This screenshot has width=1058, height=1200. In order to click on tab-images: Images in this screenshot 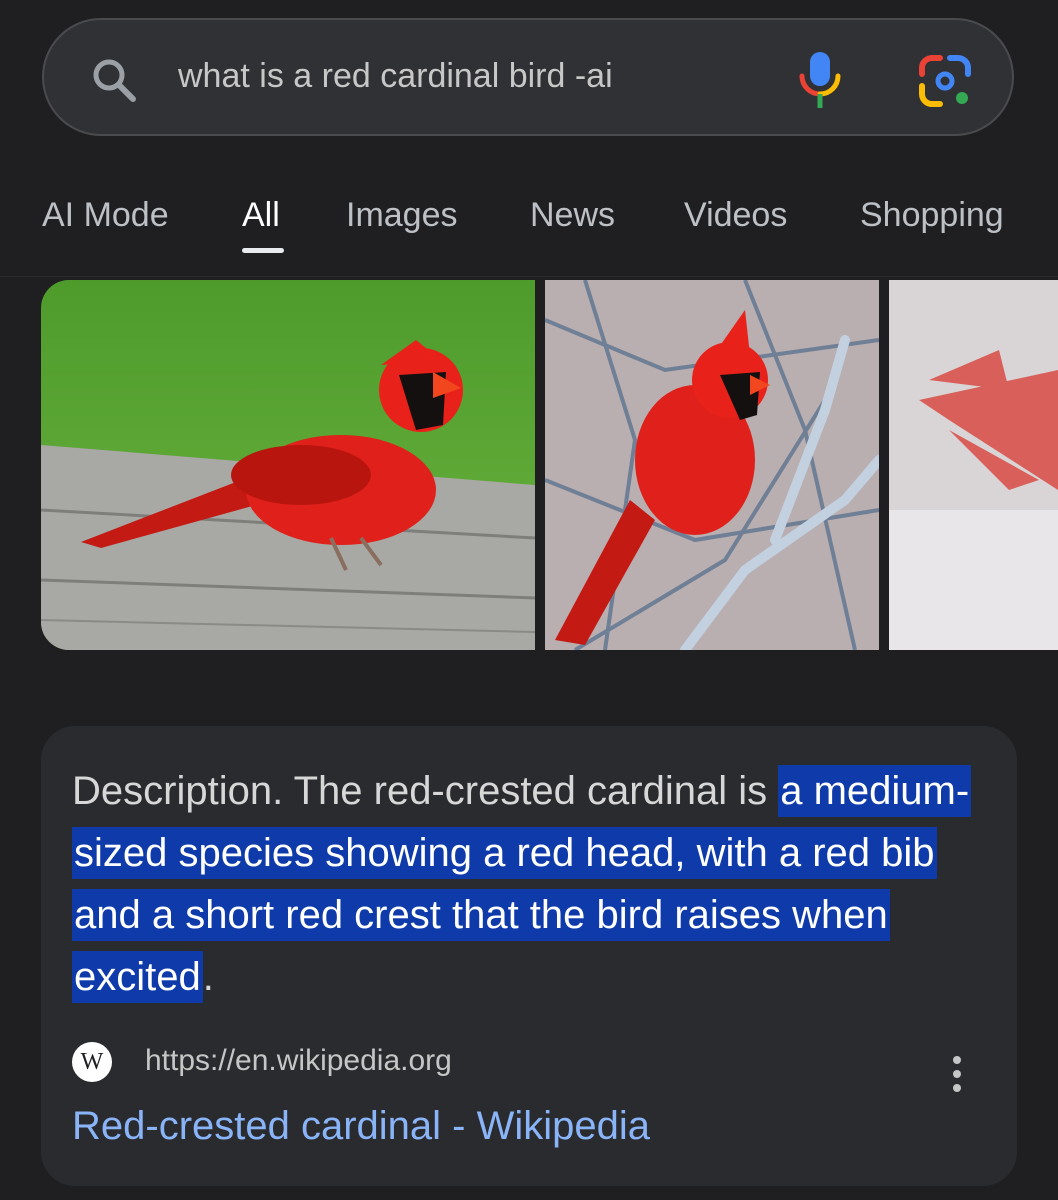, I will do `click(402, 215)`.